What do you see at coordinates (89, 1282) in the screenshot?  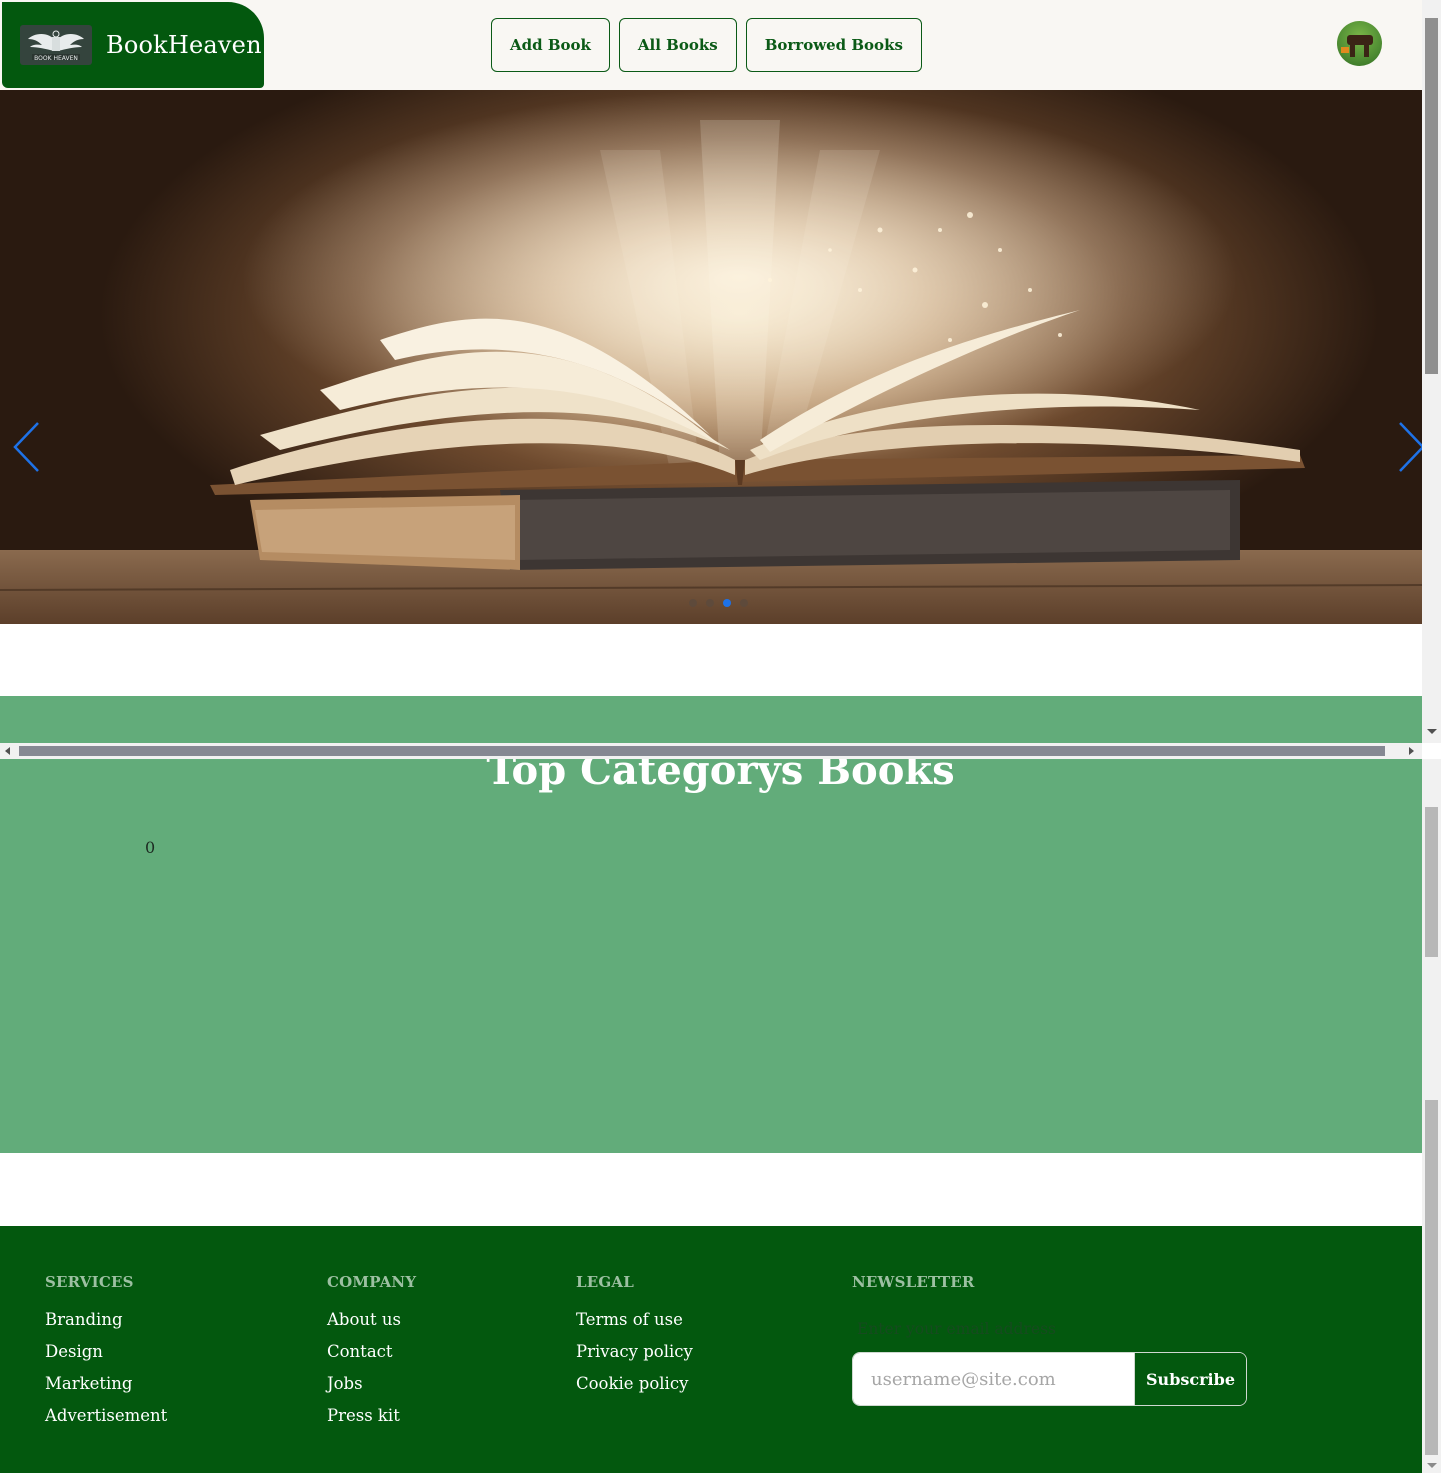 I see `footer-services-heading: SERVICES` at bounding box center [89, 1282].